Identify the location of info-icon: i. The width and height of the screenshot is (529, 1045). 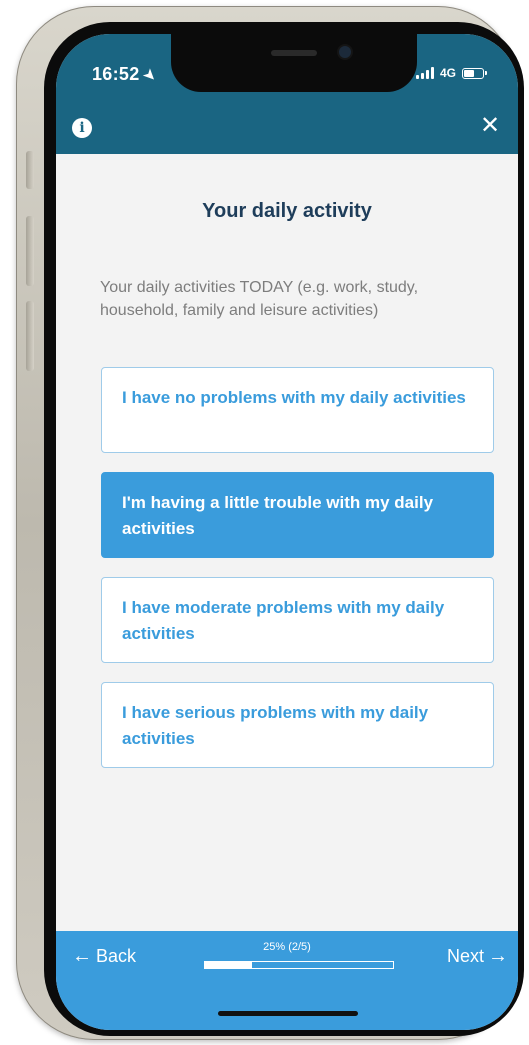
(82, 128).